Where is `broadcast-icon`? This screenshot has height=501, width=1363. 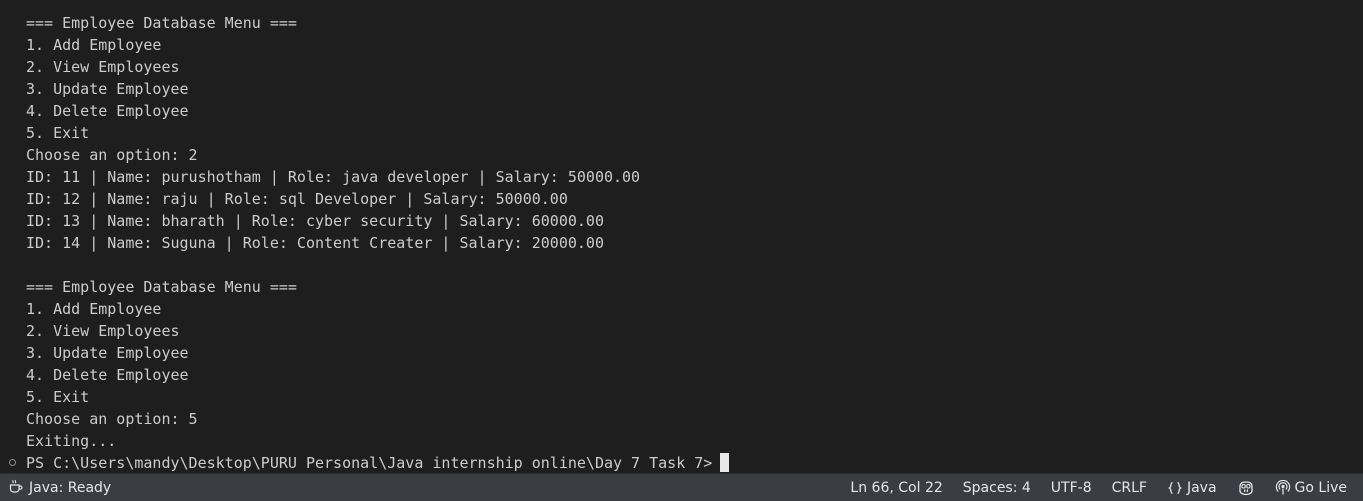 broadcast-icon is located at coordinates (1283, 487).